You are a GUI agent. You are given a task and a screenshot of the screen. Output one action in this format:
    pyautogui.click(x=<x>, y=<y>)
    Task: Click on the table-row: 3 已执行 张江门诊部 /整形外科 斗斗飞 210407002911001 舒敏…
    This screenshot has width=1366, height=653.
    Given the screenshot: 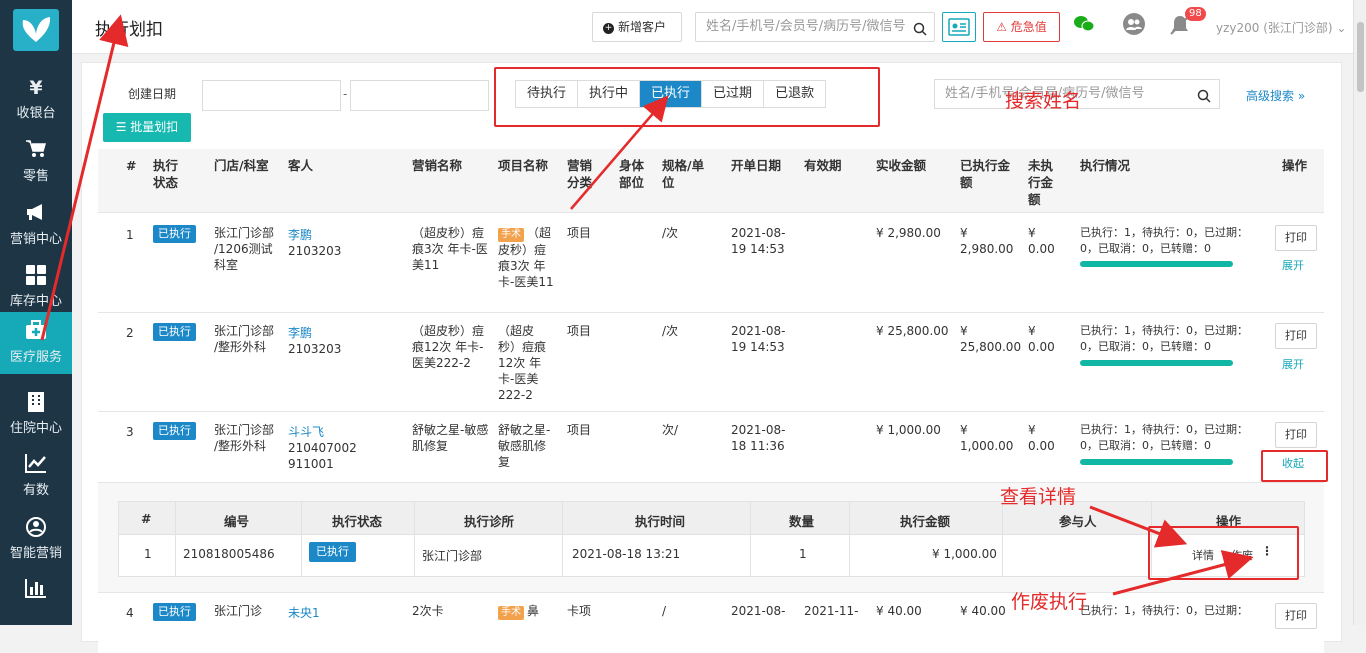 What is the action you would take?
    pyautogui.click(x=711, y=447)
    